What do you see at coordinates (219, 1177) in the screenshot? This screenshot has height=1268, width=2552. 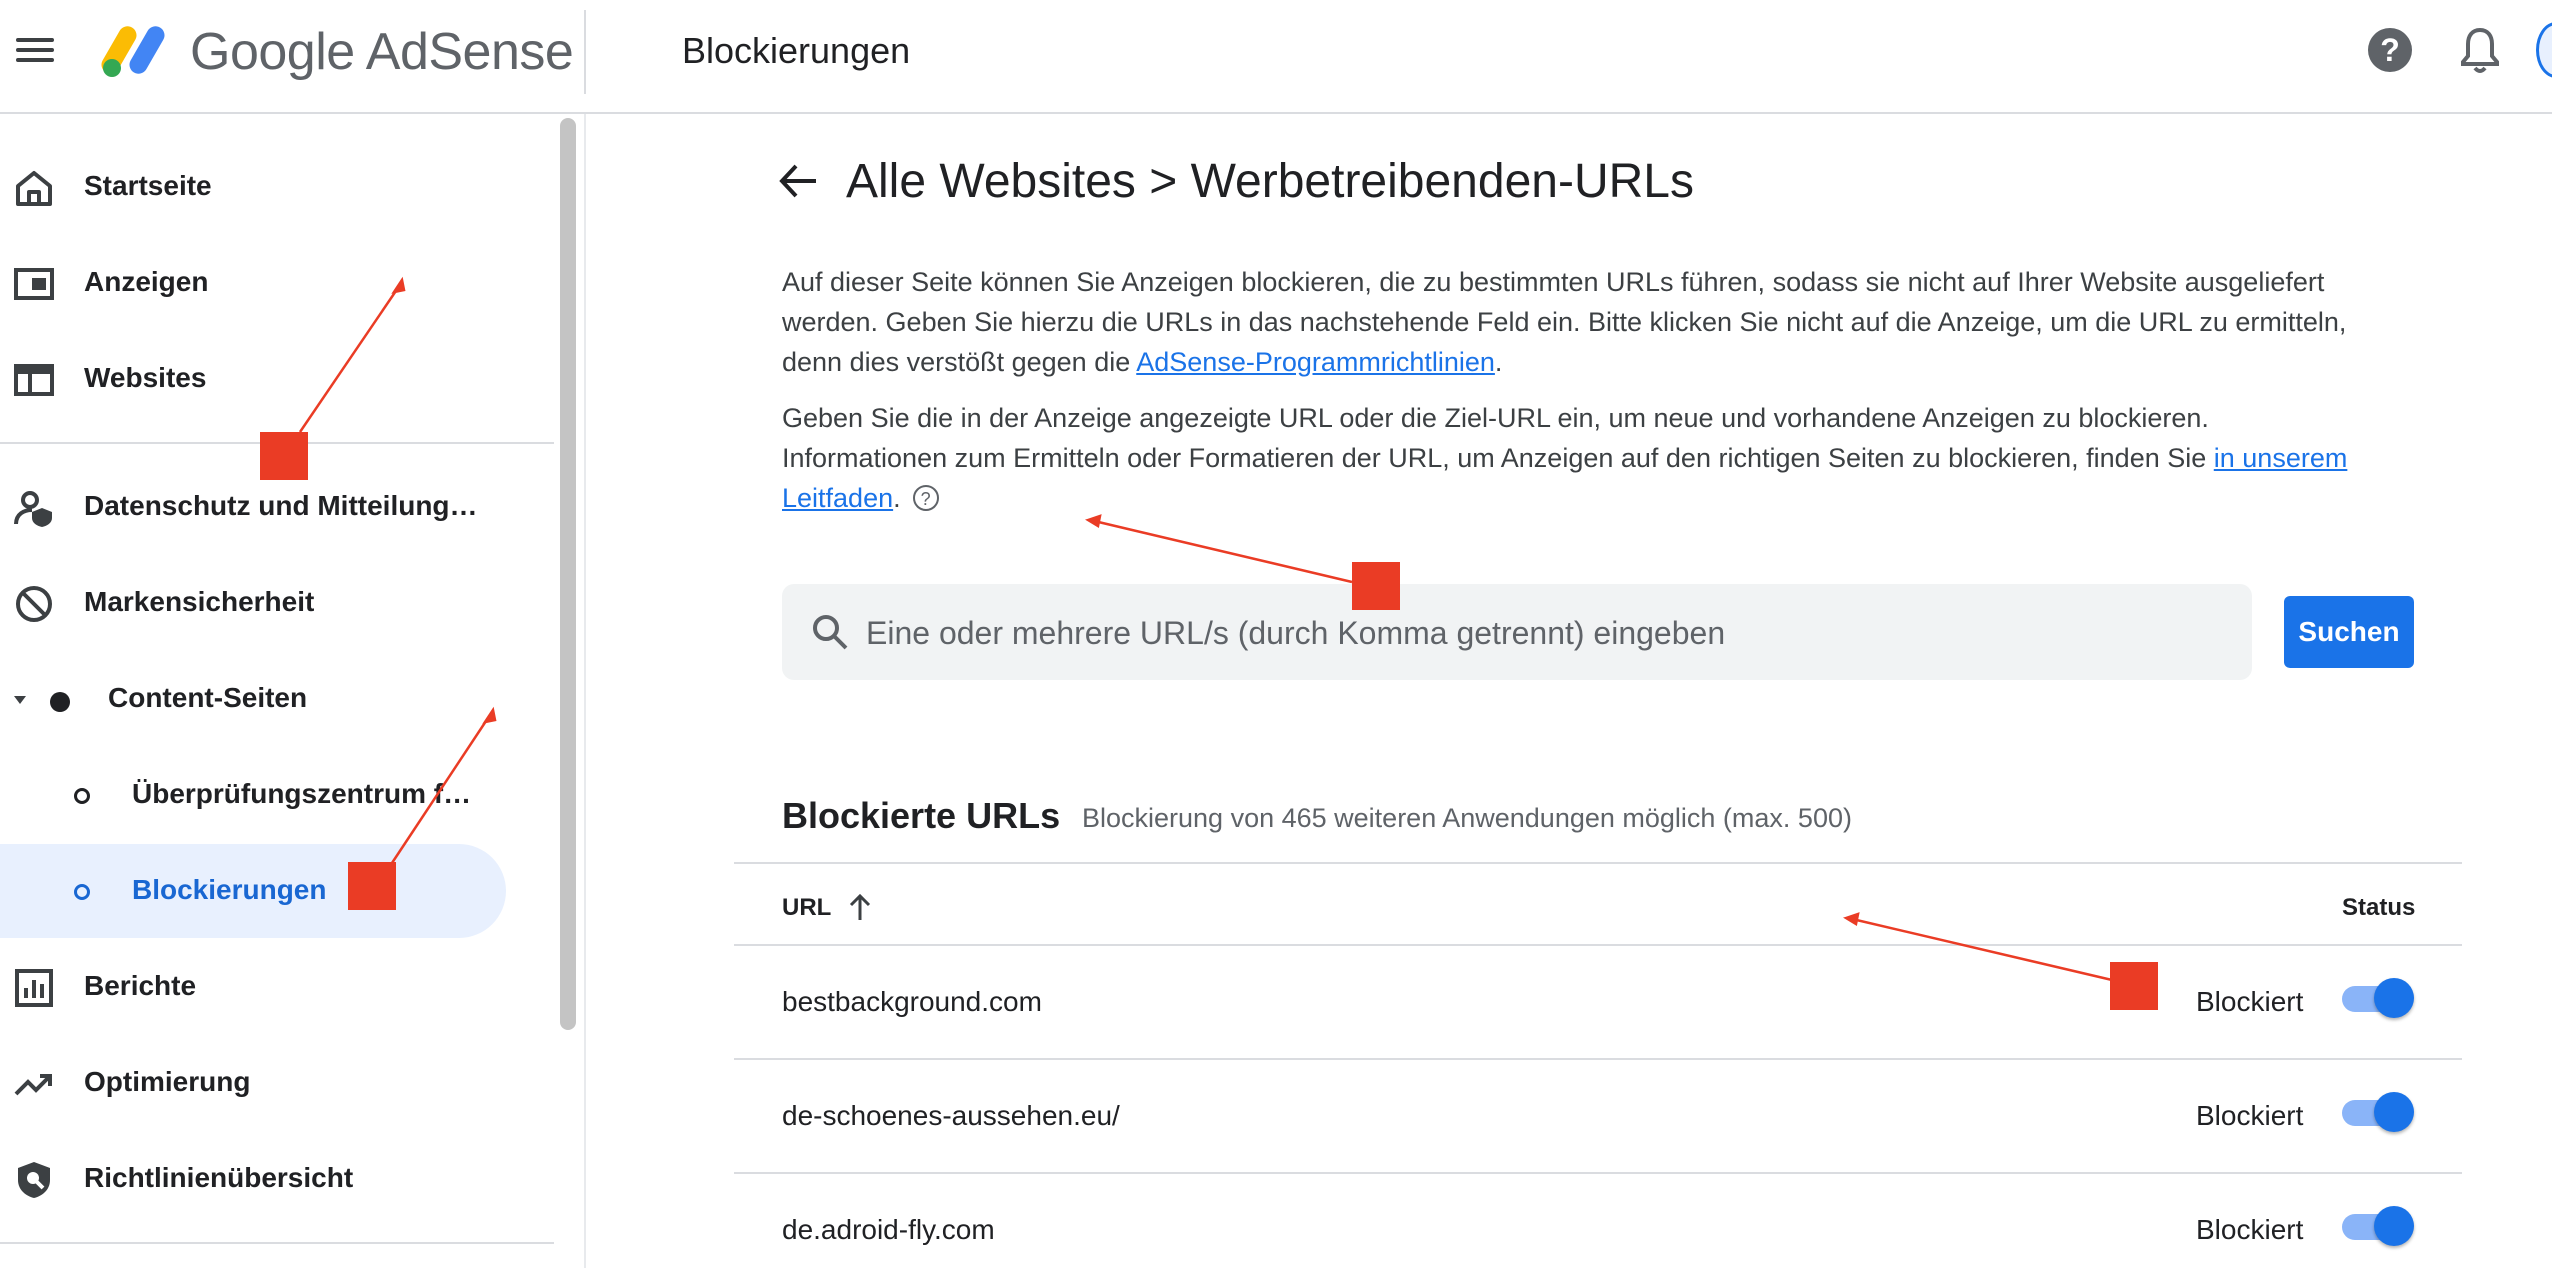 I see `sidebar-item-label: Richtlinienübersicht` at bounding box center [219, 1177].